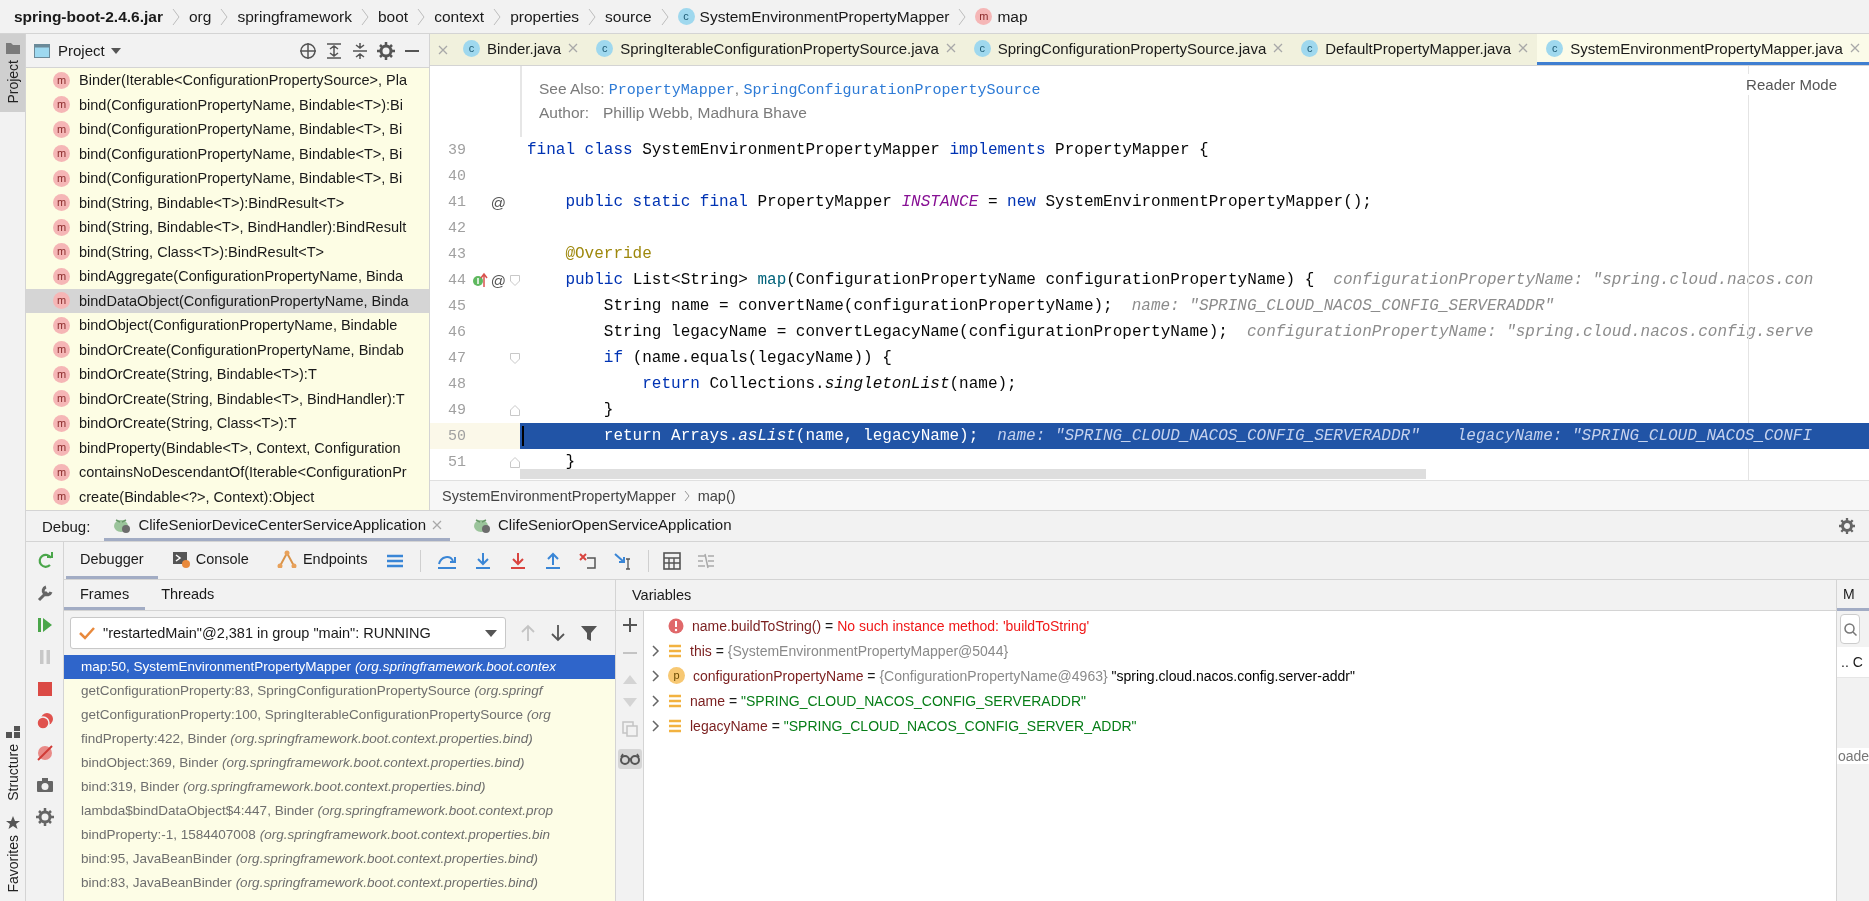 The image size is (1869, 901). Describe the element at coordinates (339, 739) in the screenshot. I see `stack-frame: findProperty:422, Binder (org.springframework.boot.context.properties.bind)` at that location.